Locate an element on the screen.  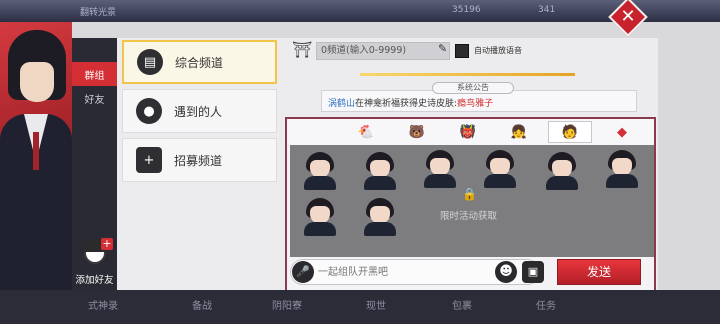
channel-recruit: + 招募频道 is located at coordinates (199, 160).